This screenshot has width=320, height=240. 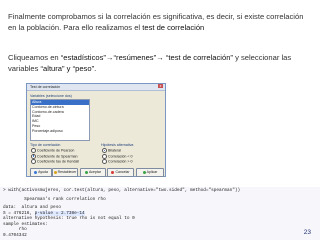 I want to click on console-rho-label: rho, so click(x=15, y=229).